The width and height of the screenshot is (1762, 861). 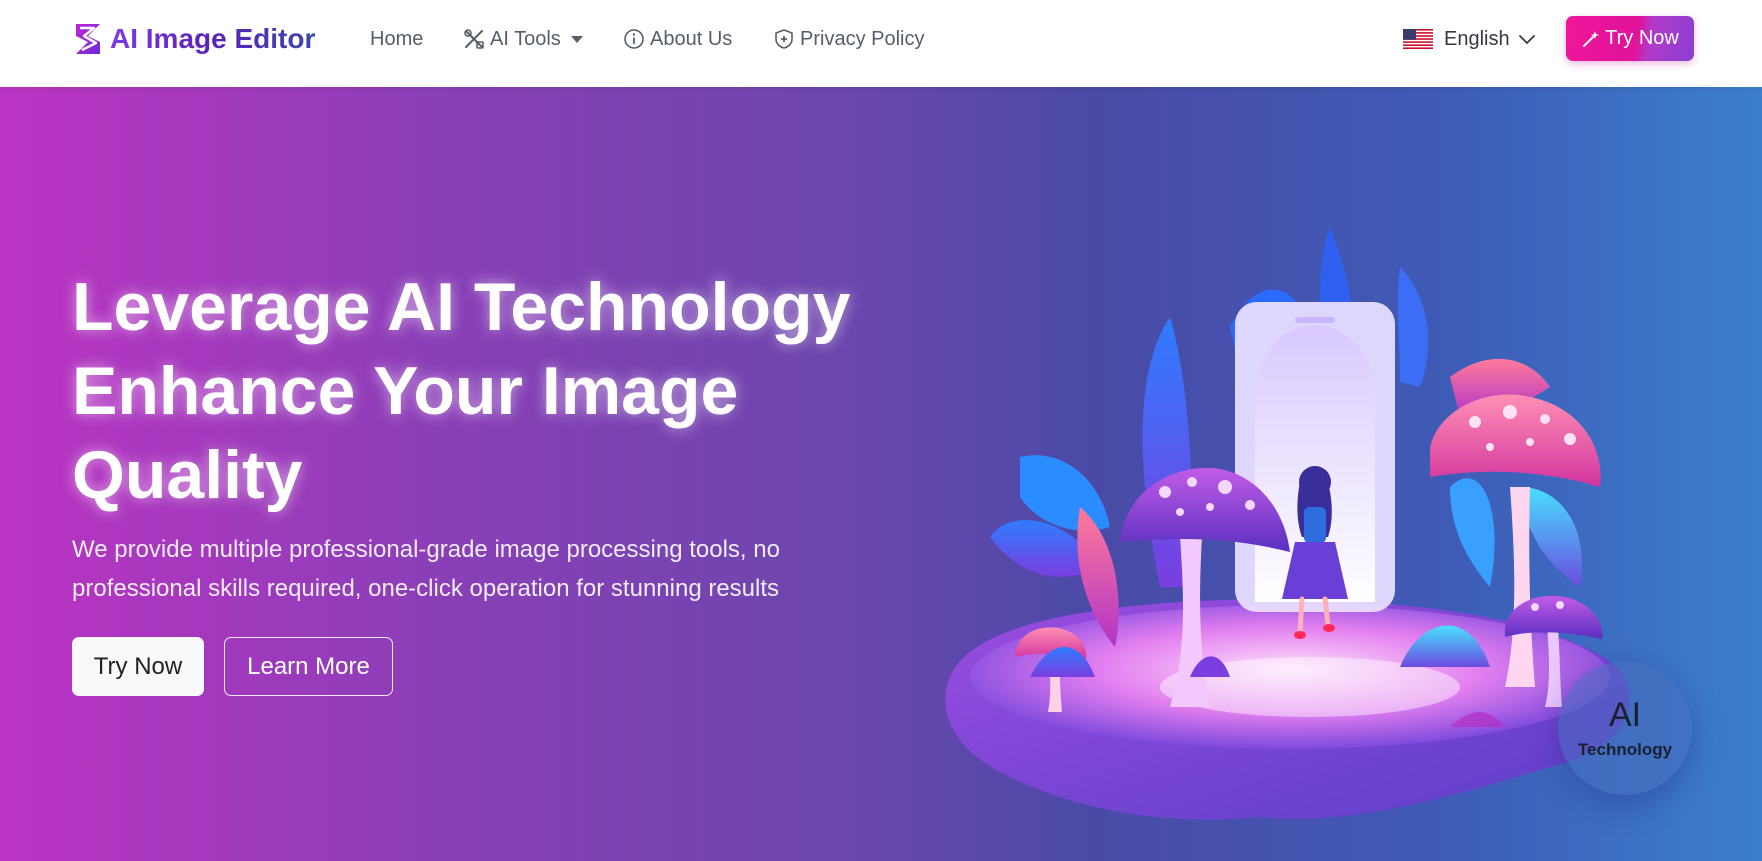 I want to click on hero-try-now-button: Try Now, so click(x=138, y=666).